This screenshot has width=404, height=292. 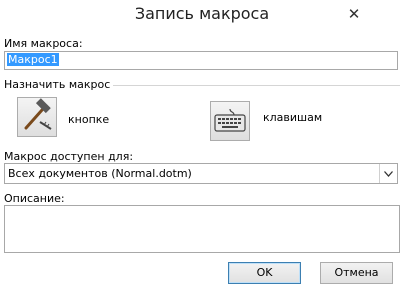 I want to click on ok-button: OK, so click(x=264, y=273).